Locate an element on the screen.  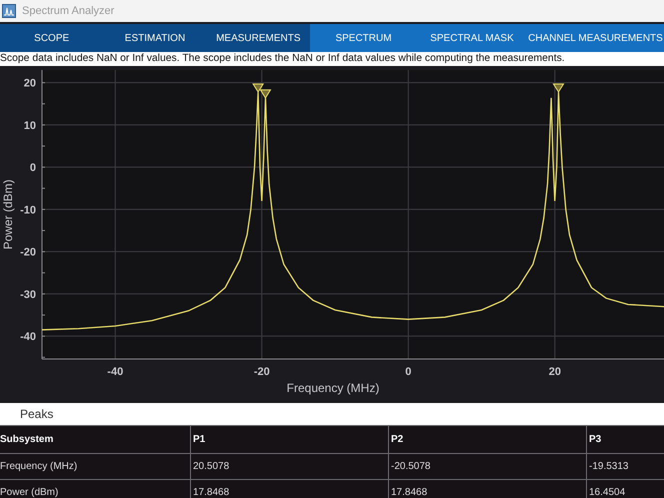
column-header: P3 is located at coordinates (625, 440).